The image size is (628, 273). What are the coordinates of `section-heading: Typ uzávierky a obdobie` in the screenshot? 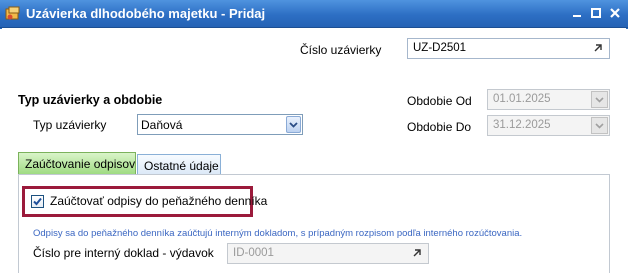 It's located at (90, 100).